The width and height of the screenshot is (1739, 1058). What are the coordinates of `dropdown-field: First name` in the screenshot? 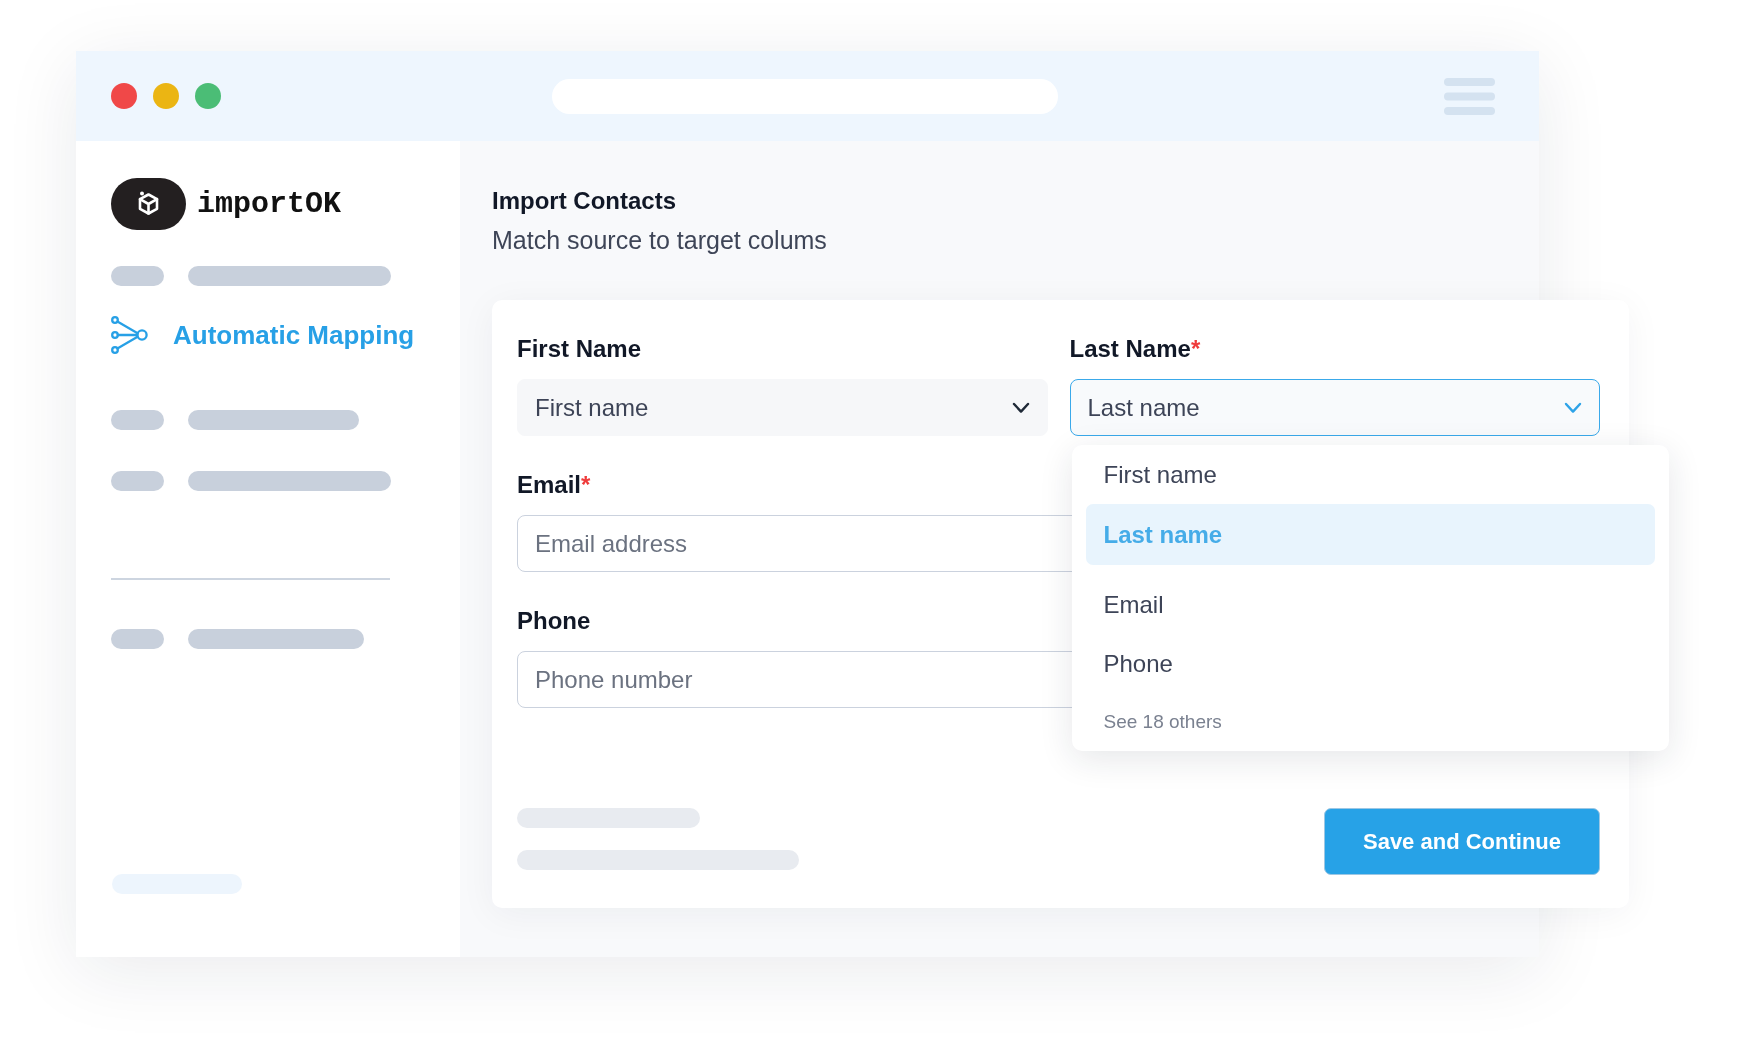 It's located at (782, 407).